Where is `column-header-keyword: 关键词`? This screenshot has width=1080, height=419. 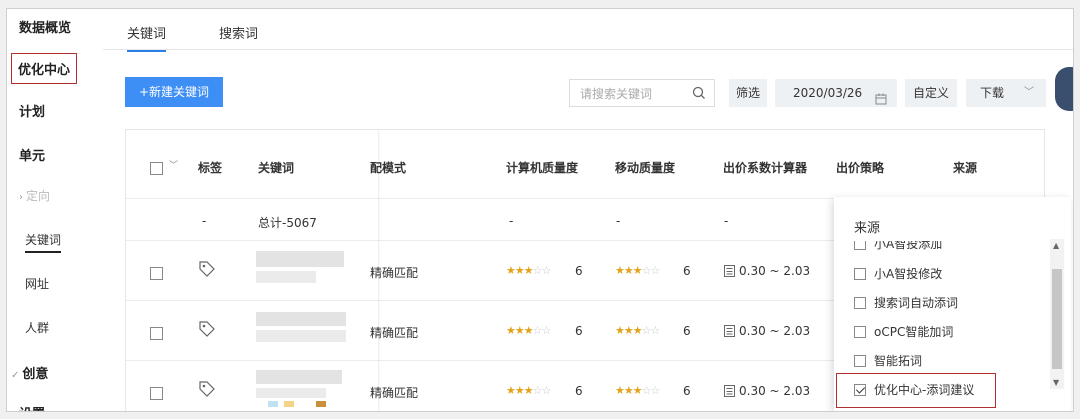 column-header-keyword: 关键词 is located at coordinates (276, 168).